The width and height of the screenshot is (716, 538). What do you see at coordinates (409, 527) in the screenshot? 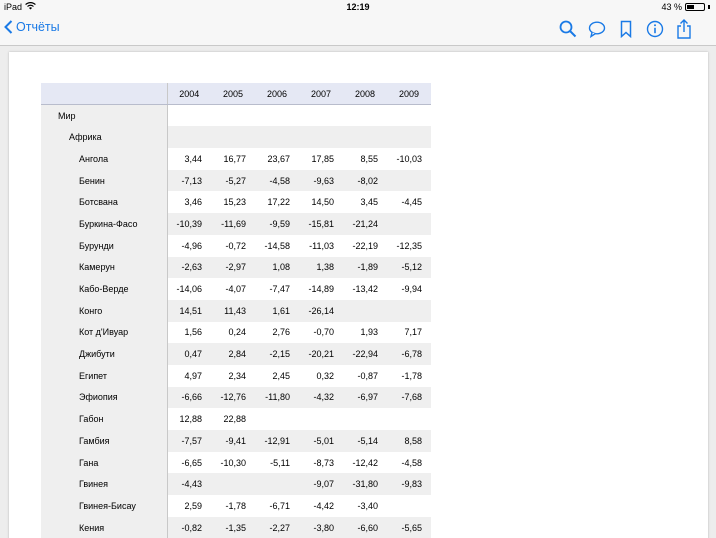
I see `value-cell: -5,65` at bounding box center [409, 527].